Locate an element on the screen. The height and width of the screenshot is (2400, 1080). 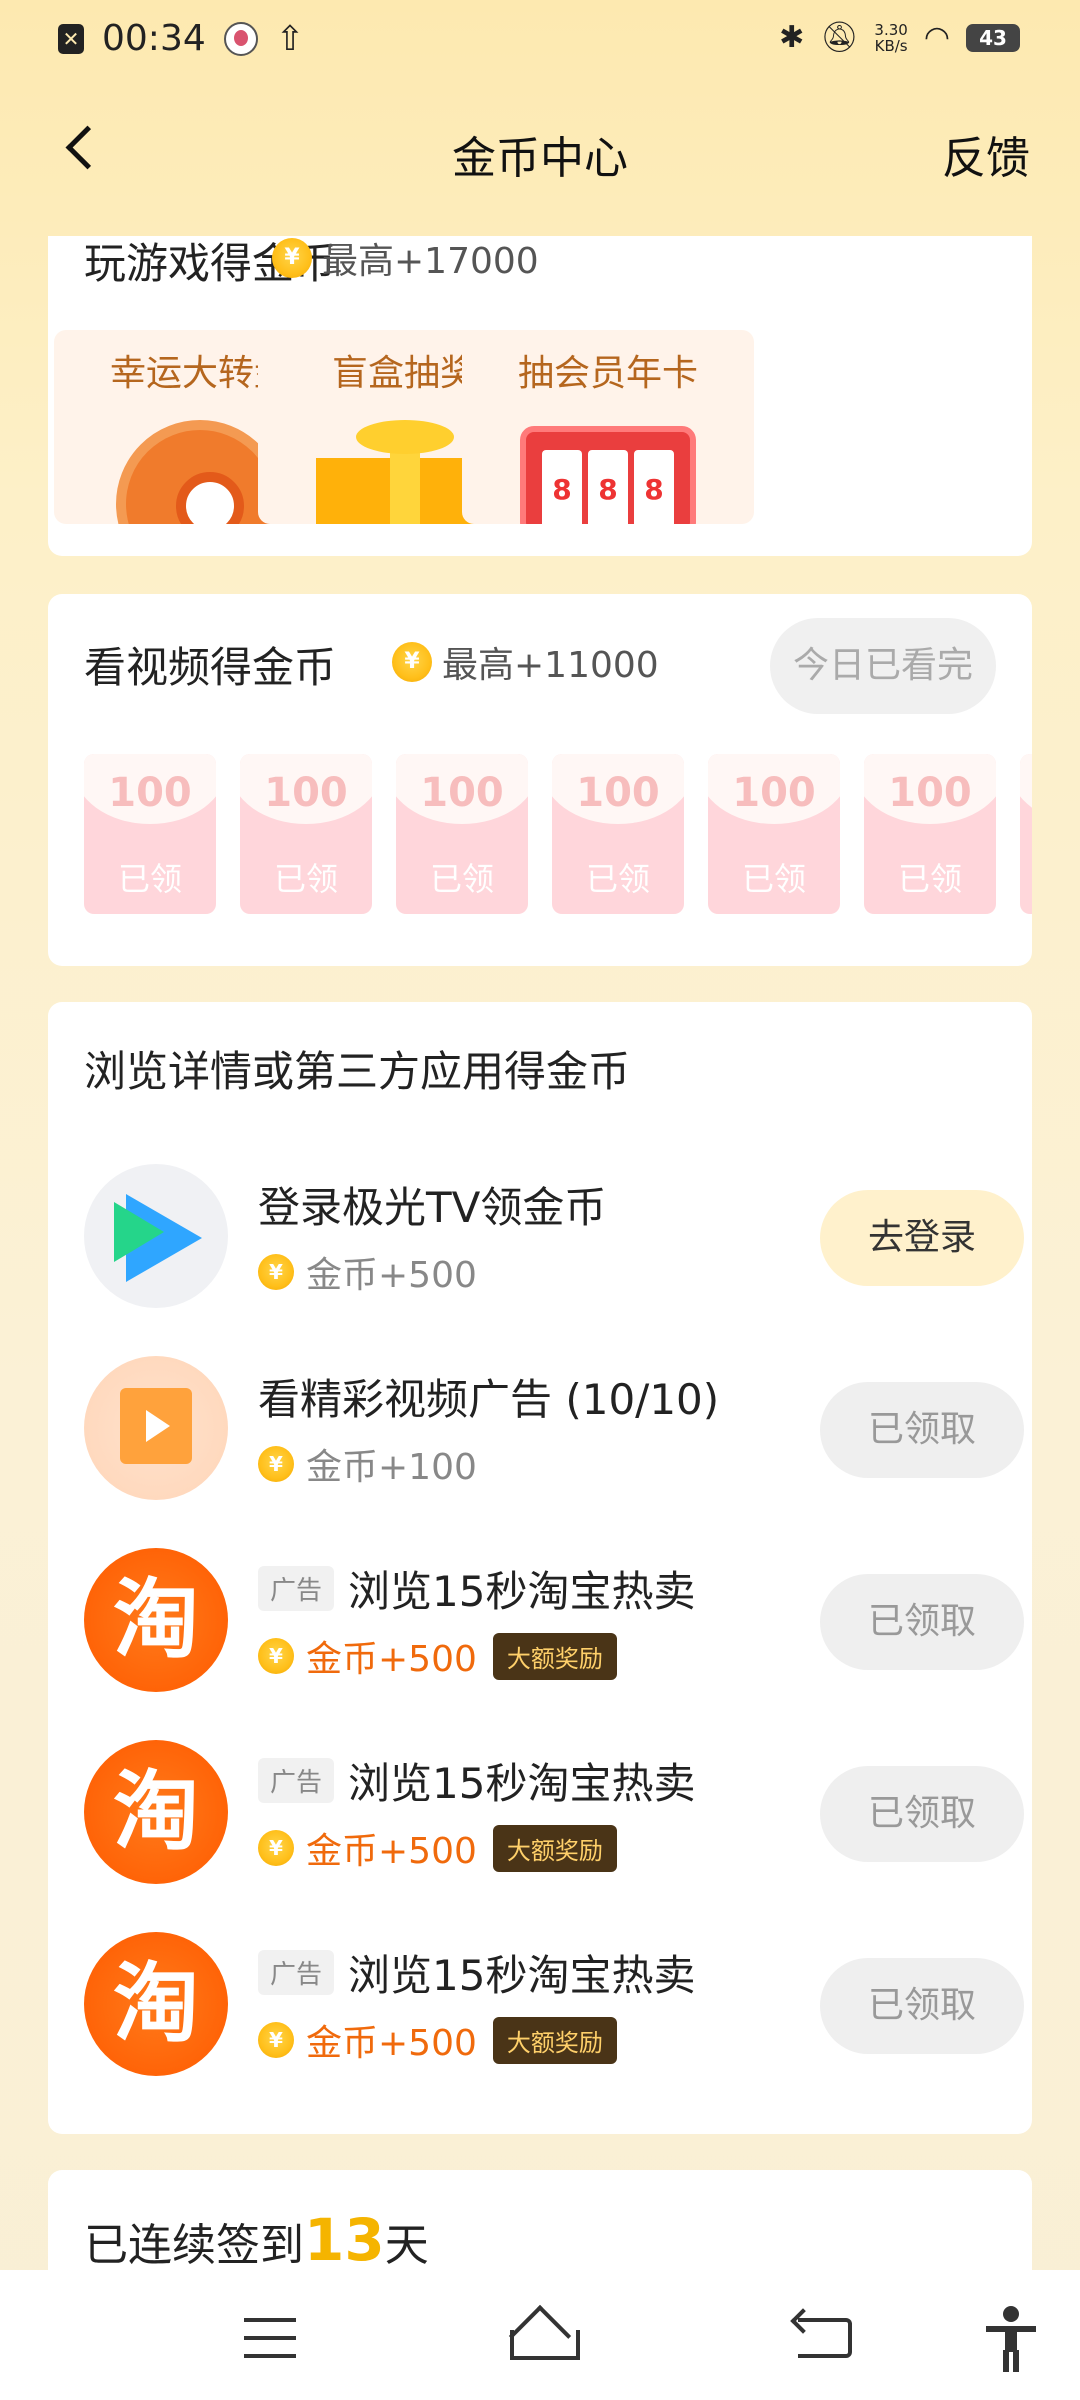
task-reward-text: 金币+100 is located at coordinates (391, 1467).